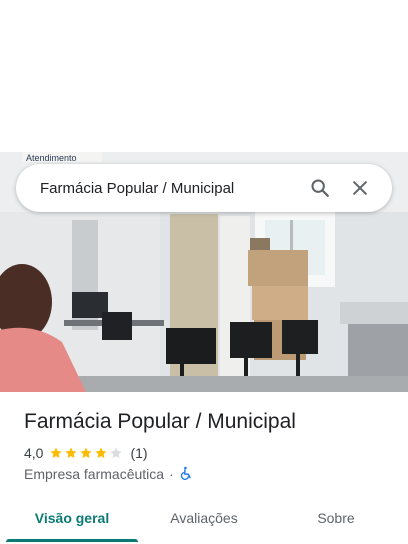 This screenshot has height=544, width=408. I want to click on tab-avaliacoes: Avaliações, so click(204, 518).